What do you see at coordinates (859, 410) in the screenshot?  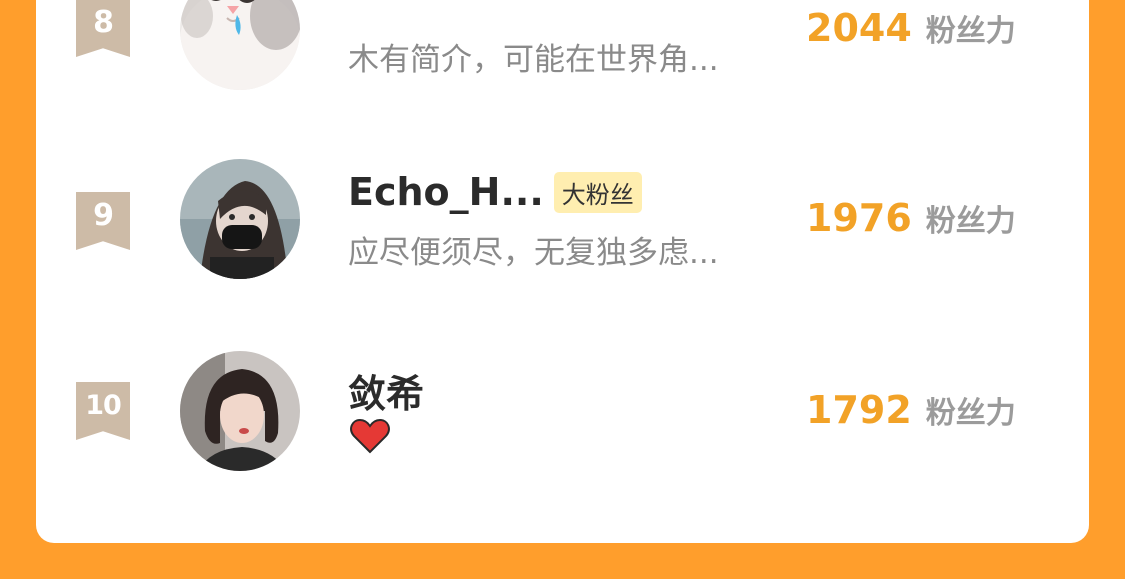 I see `score-value: 1792` at bounding box center [859, 410].